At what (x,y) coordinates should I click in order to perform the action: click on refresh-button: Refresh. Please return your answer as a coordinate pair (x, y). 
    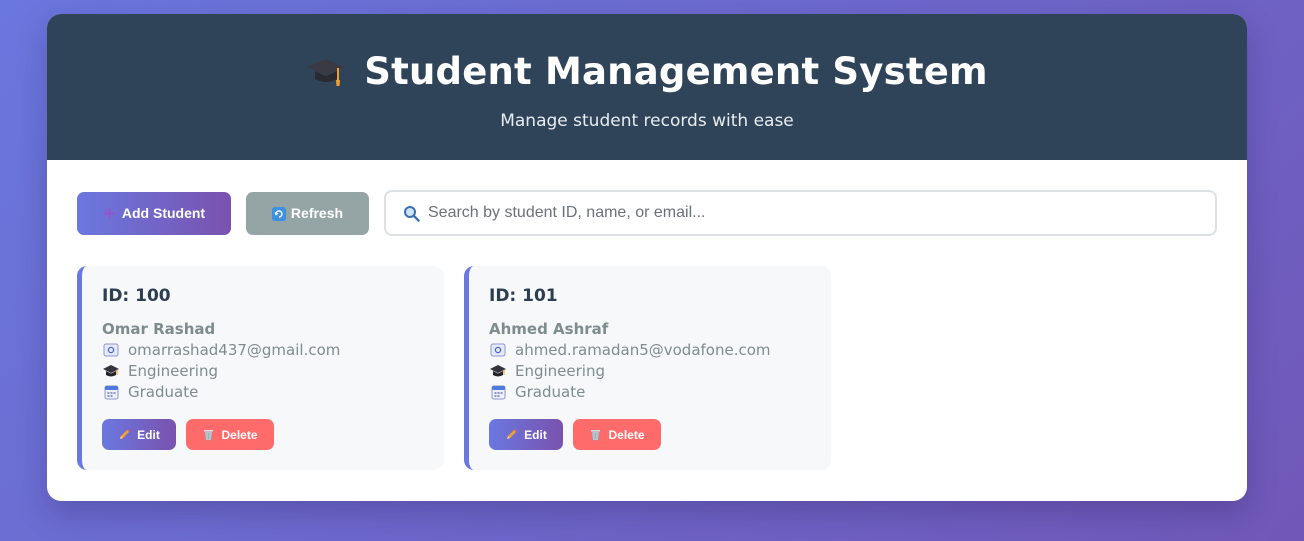
    Looking at the image, I should click on (307, 213).